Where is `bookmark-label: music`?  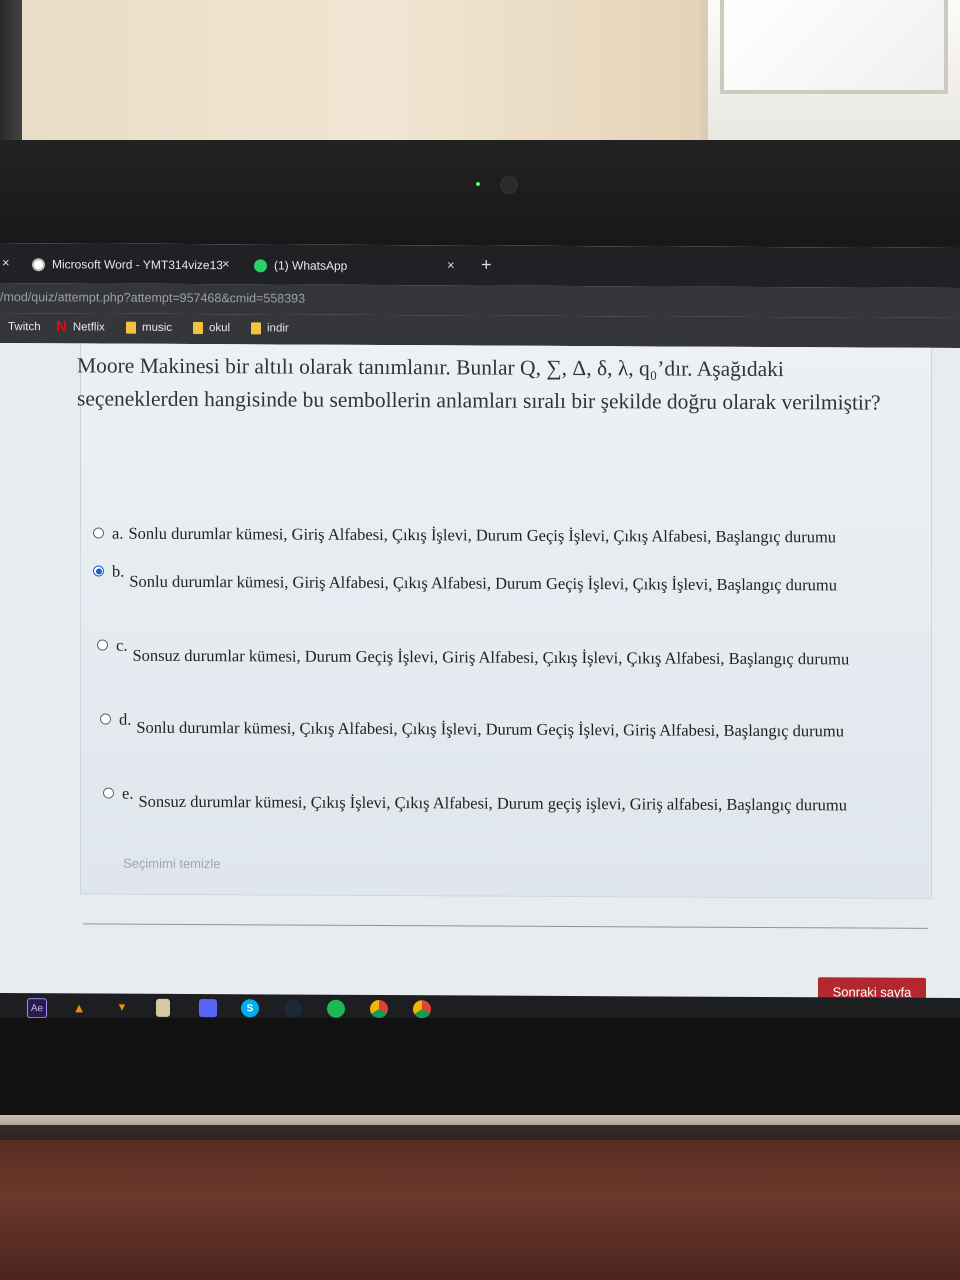
bookmark-label: music is located at coordinates (157, 327).